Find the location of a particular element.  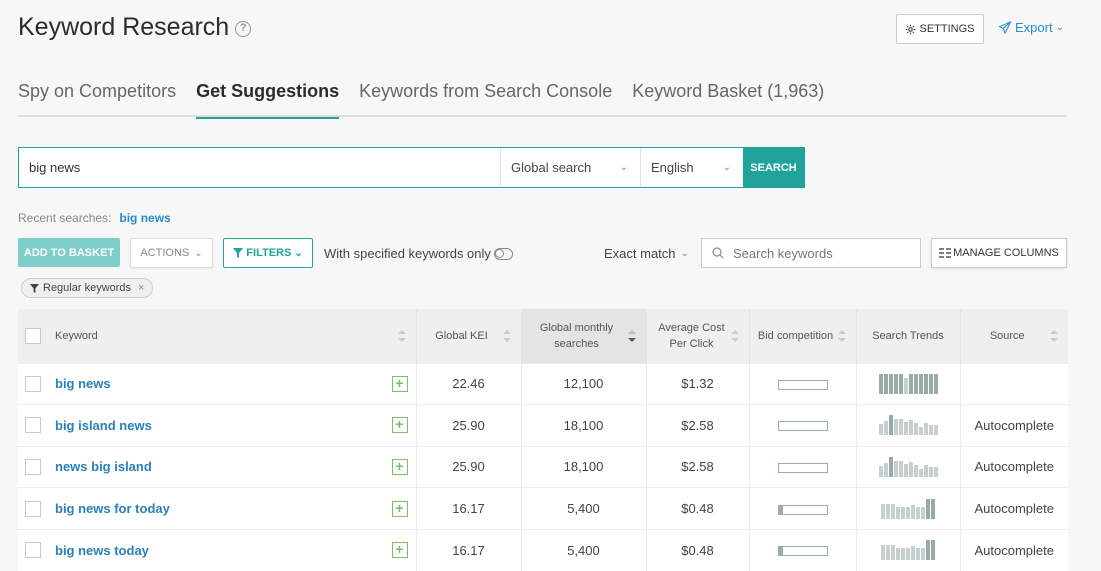

select-all-checkbox is located at coordinates (33, 335).